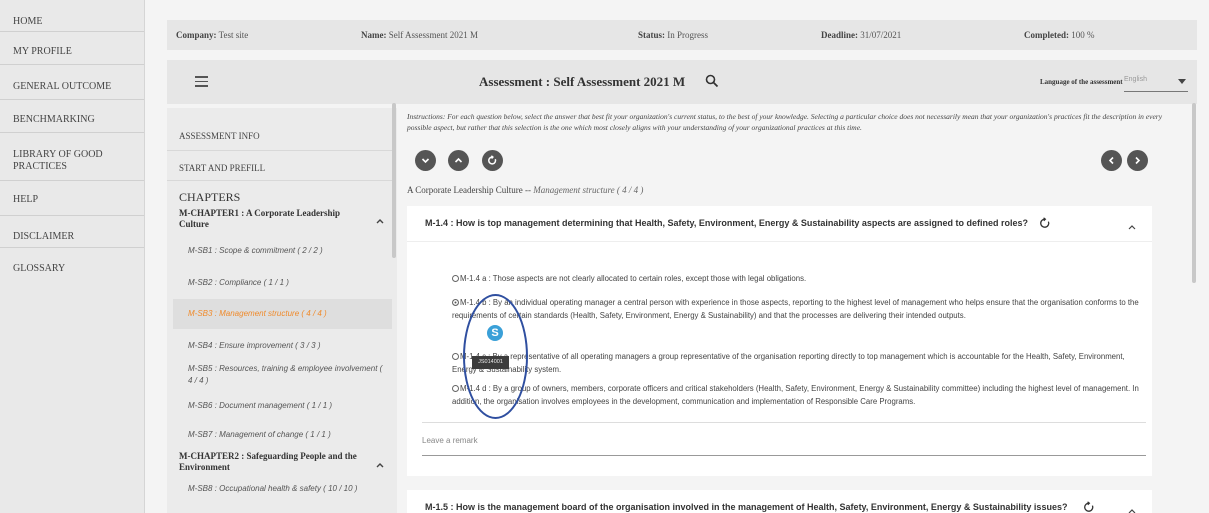 This screenshot has height=513, width=1209. I want to click on sub-chapter-sb4: M-SB4 : Ensure improvement ( 3 / 3 ), so click(288, 346).